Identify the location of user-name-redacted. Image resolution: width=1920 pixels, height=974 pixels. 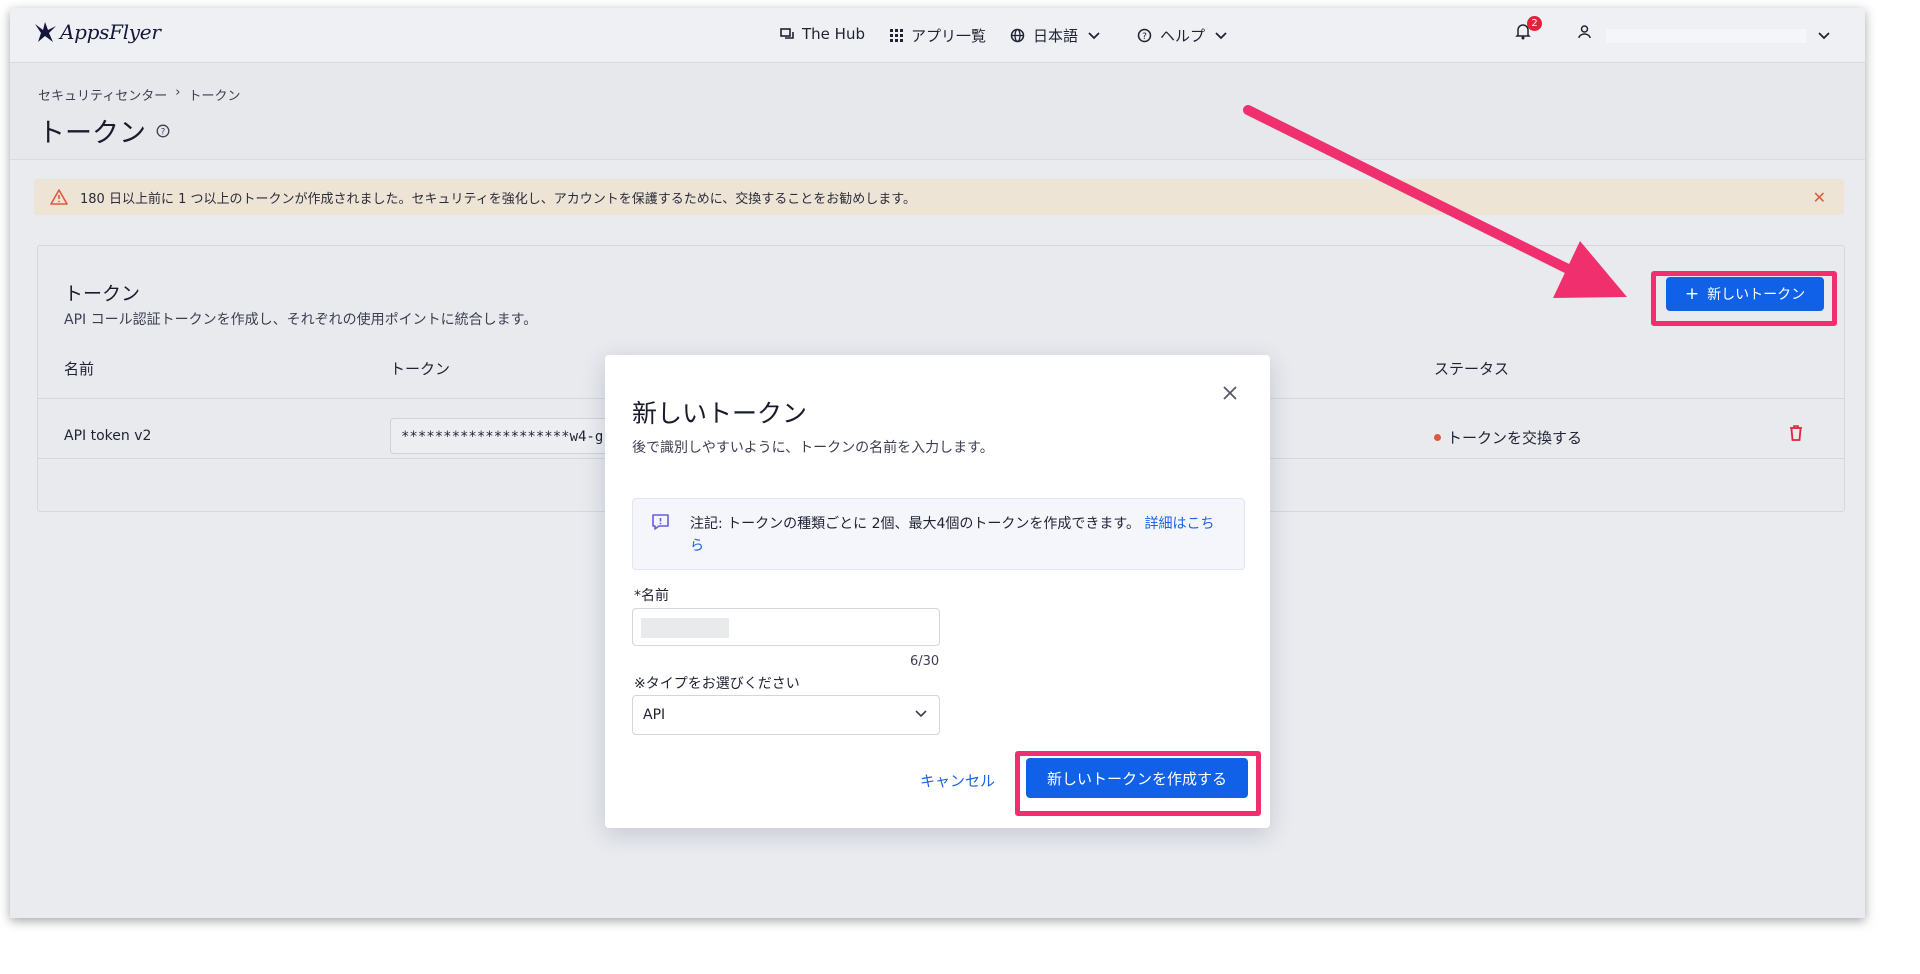
(1706, 36).